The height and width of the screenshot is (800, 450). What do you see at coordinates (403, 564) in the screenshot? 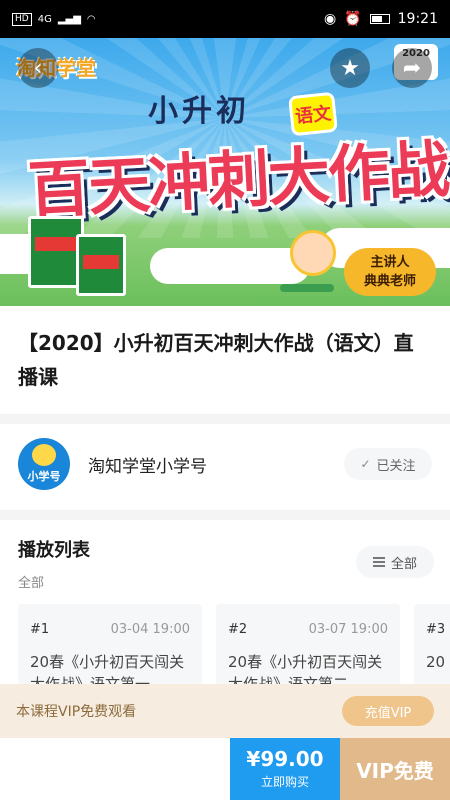
I see `playlist-all-label: 全部` at bounding box center [403, 564].